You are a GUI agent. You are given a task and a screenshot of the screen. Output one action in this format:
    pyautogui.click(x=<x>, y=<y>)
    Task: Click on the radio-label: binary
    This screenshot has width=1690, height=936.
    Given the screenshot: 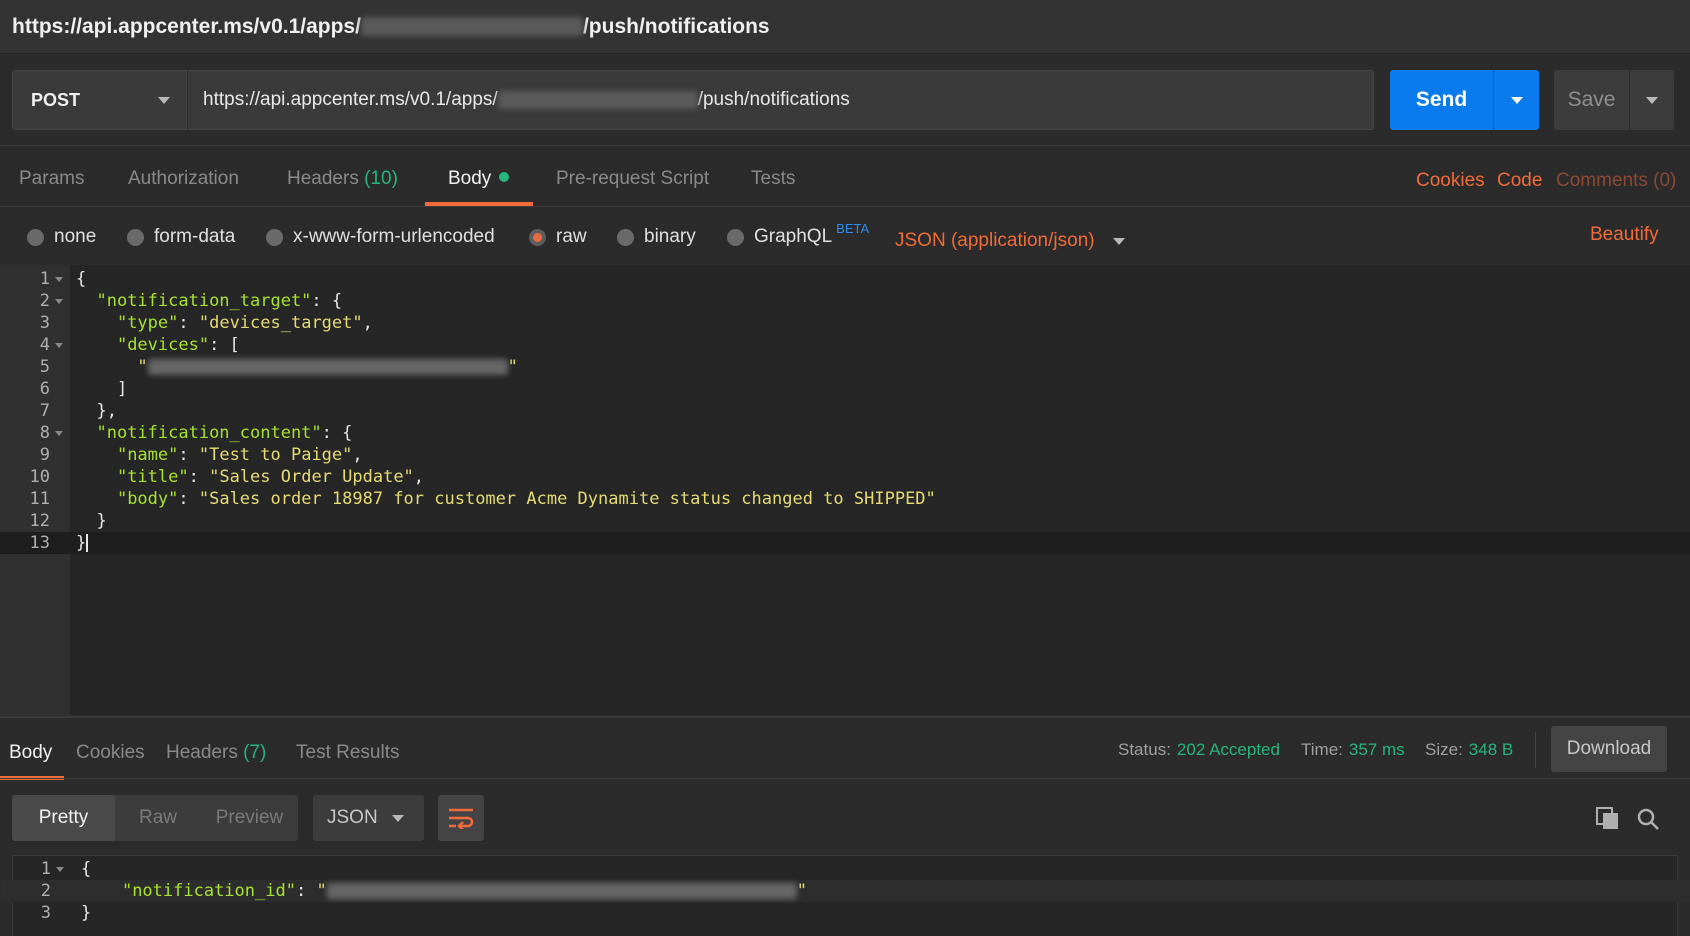 What is the action you would take?
    pyautogui.click(x=670, y=236)
    